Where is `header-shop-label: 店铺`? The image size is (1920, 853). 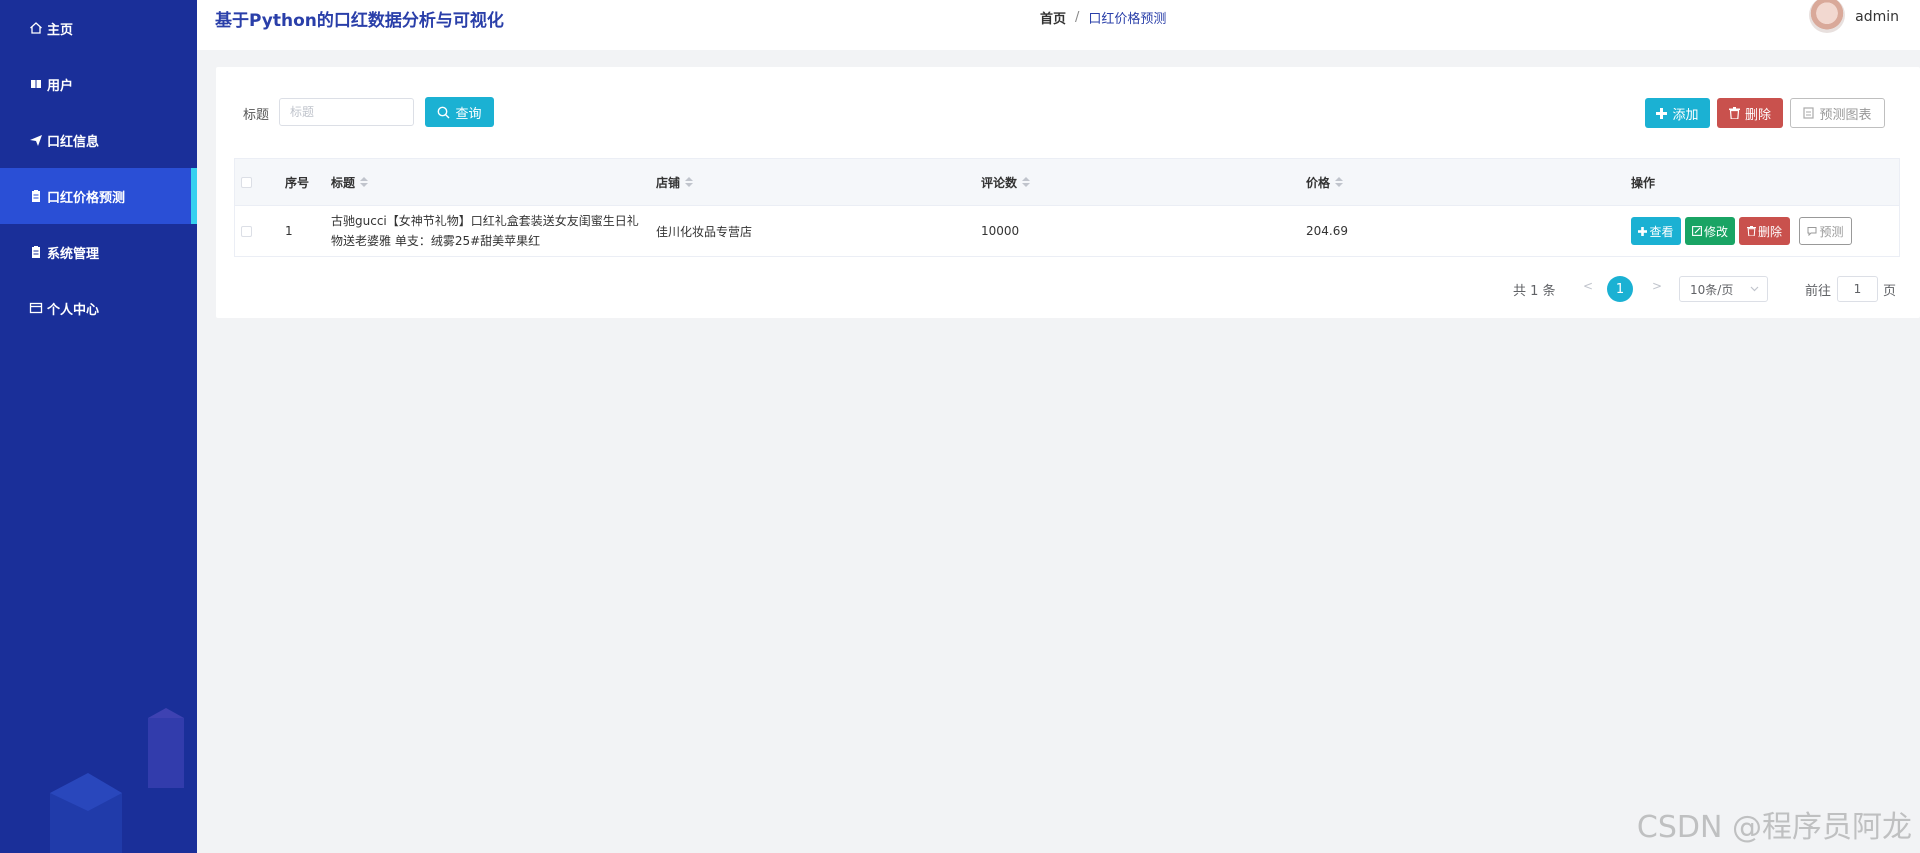
header-shop-label: 店铺 is located at coordinates (668, 182).